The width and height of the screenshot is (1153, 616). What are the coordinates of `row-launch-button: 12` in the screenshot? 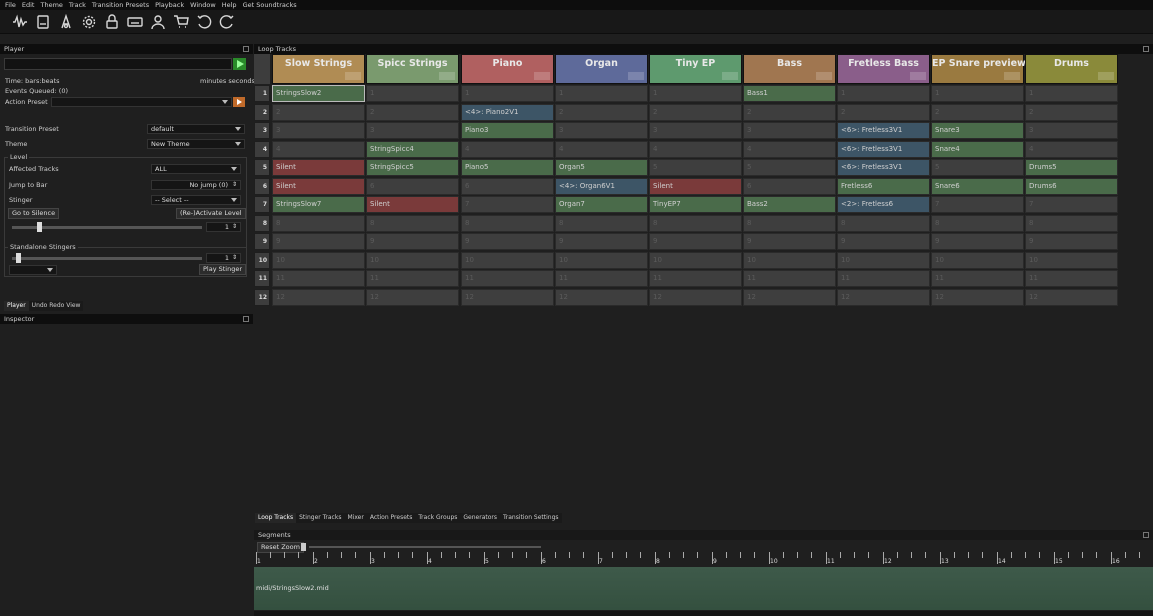 It's located at (262, 297).